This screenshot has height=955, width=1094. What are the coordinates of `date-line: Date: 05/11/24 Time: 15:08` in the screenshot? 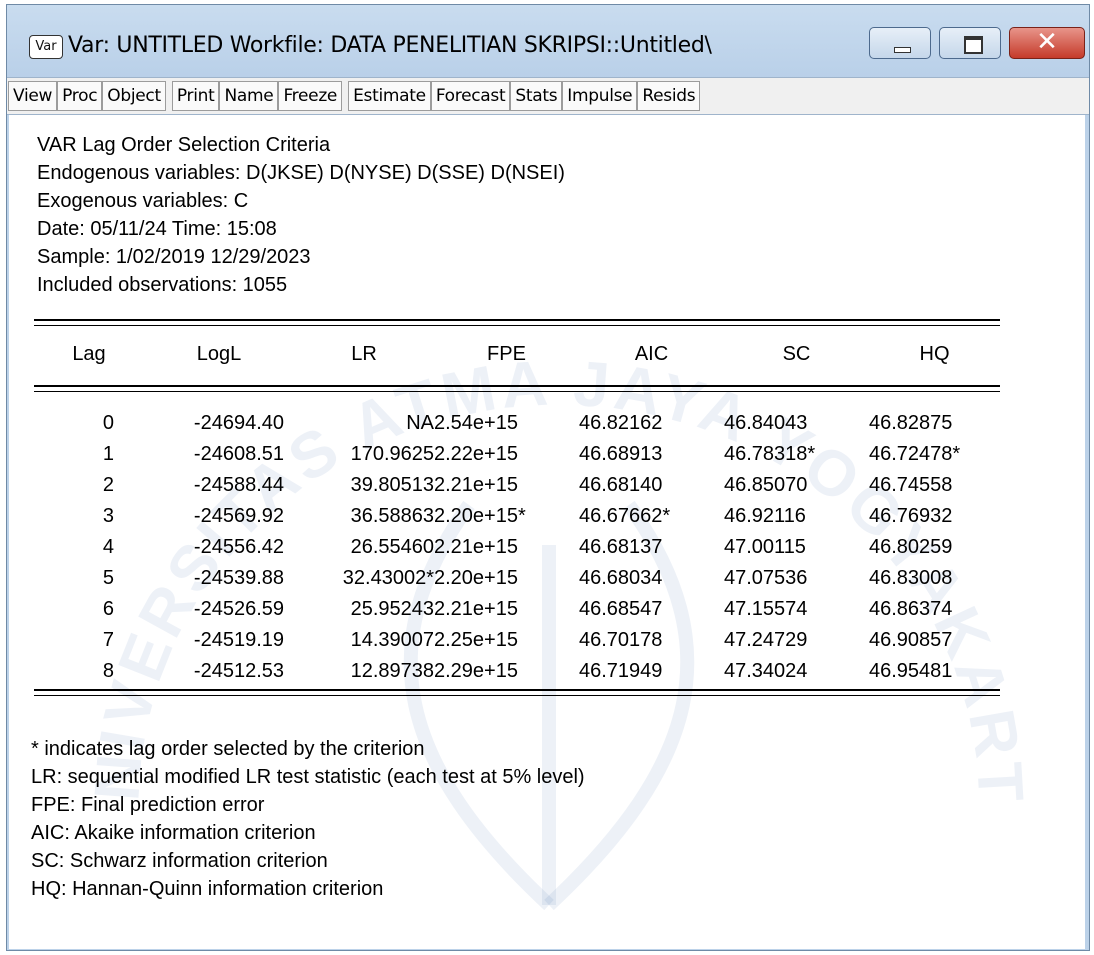 It's located at (157, 229).